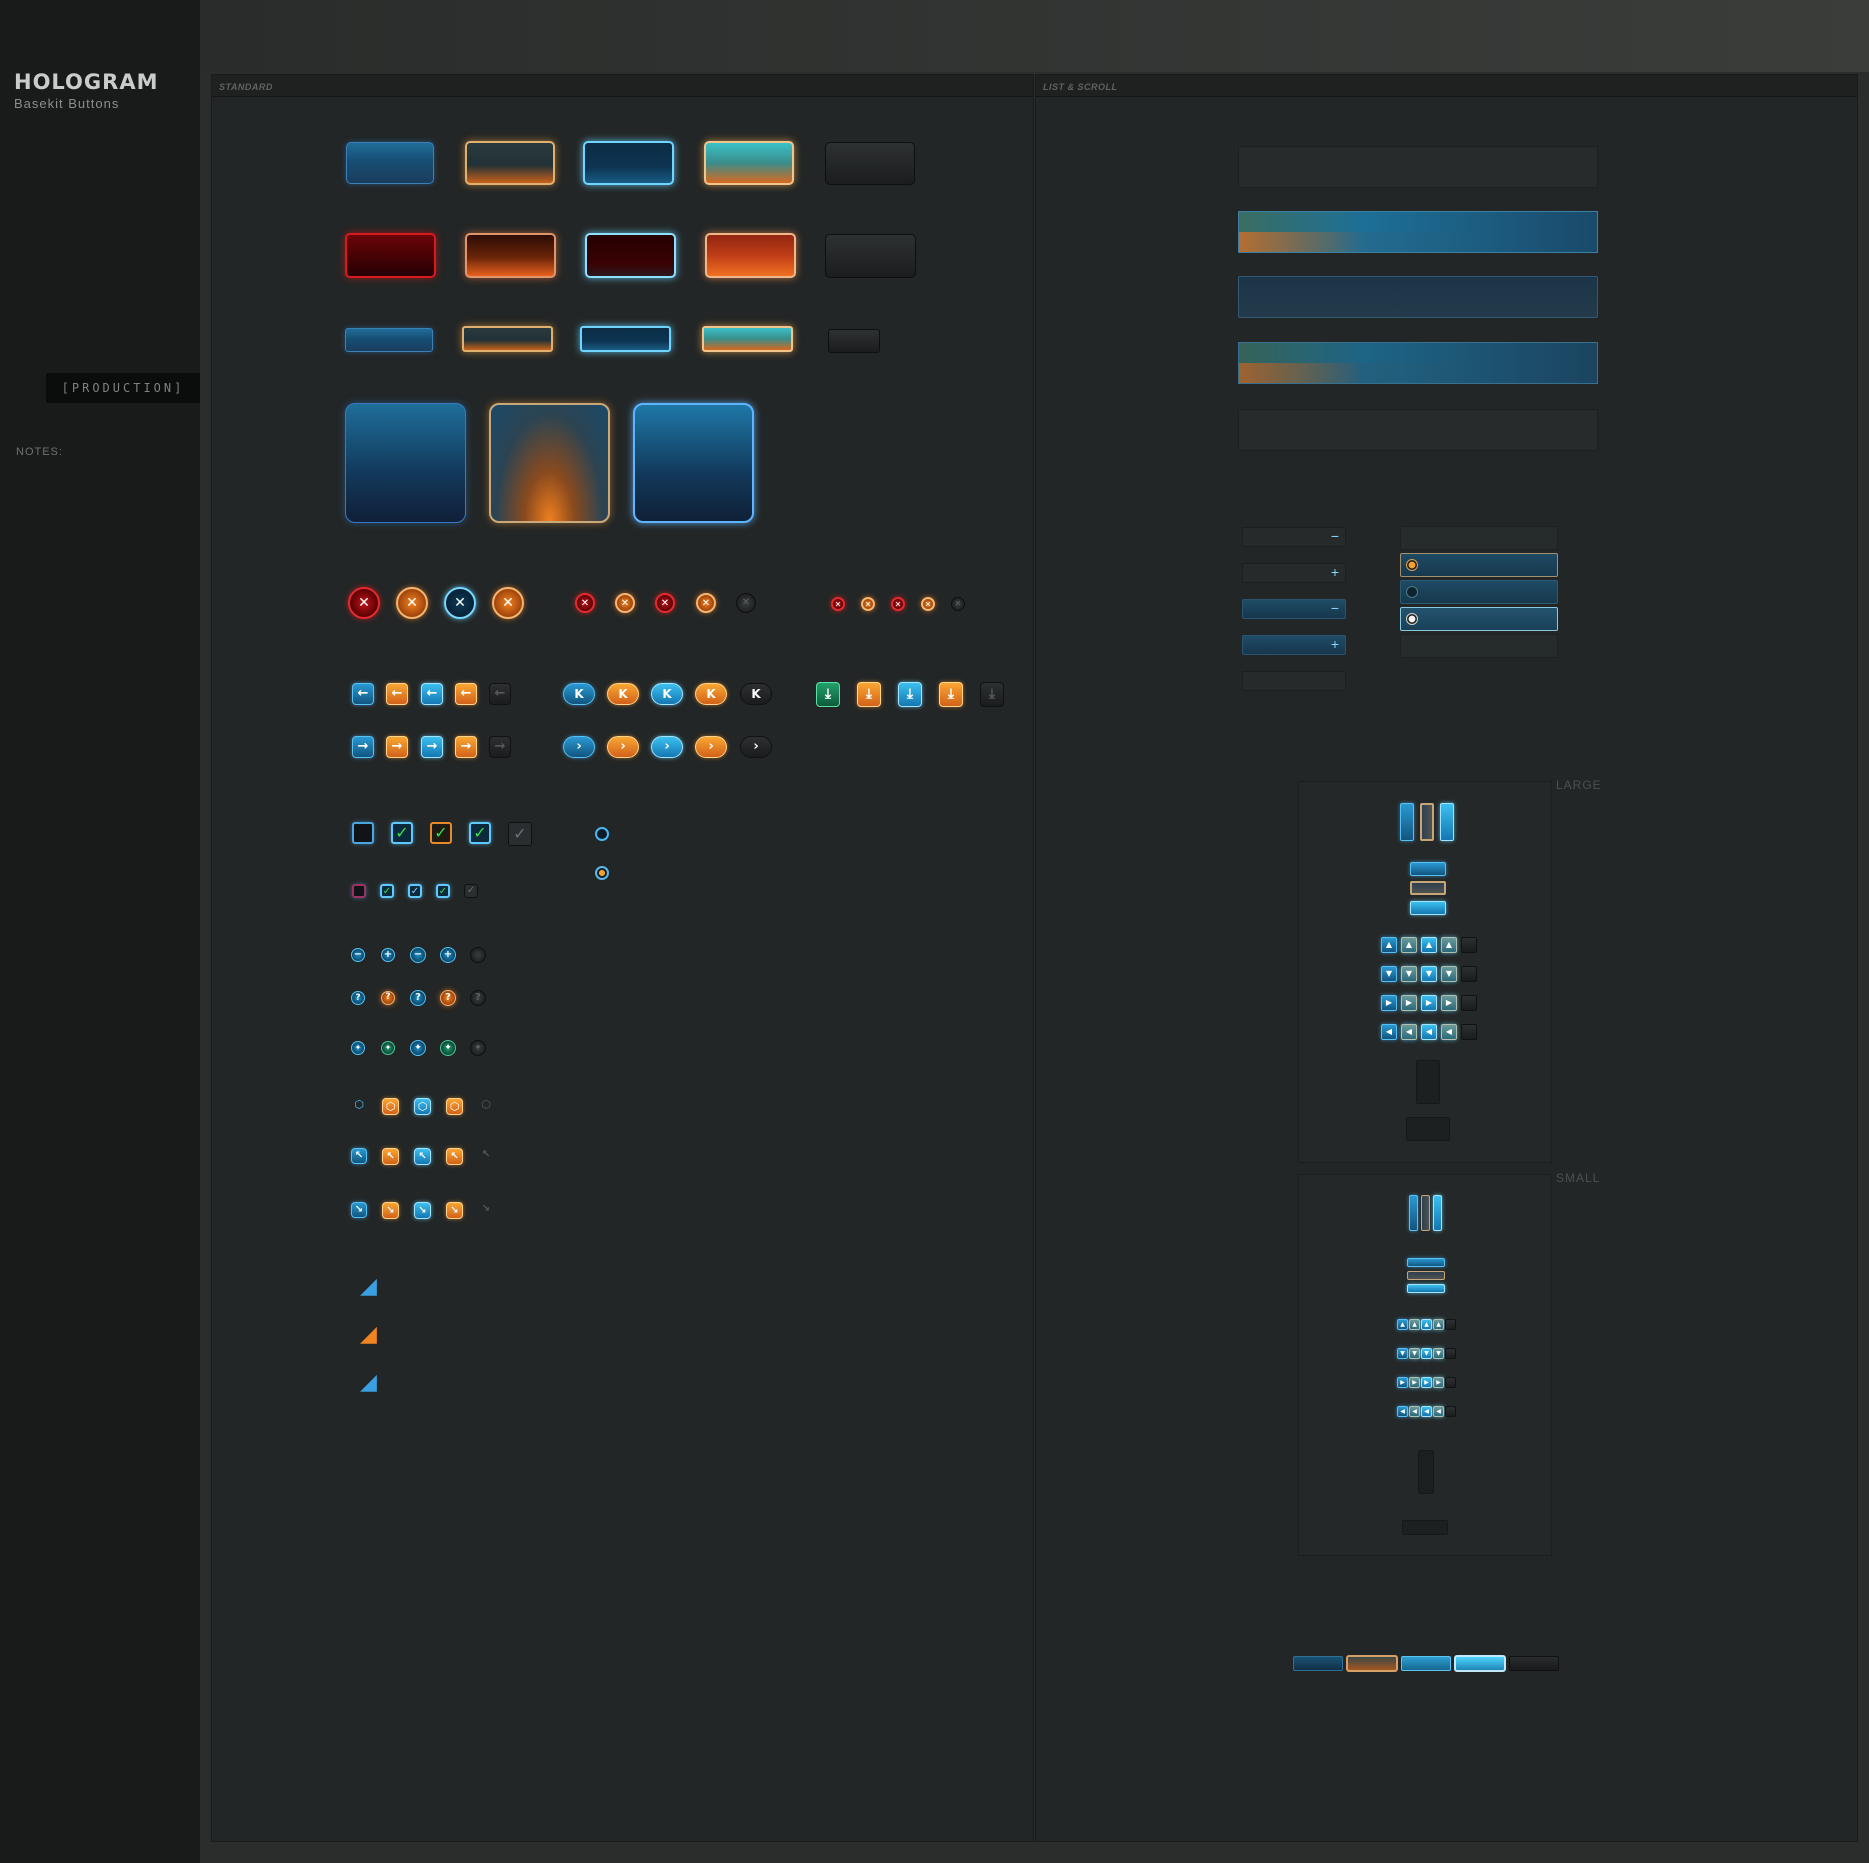 This screenshot has width=1869, height=1863. What do you see at coordinates (471, 891) in the screenshot?
I see `checkbox-small-disabled: ✓` at bounding box center [471, 891].